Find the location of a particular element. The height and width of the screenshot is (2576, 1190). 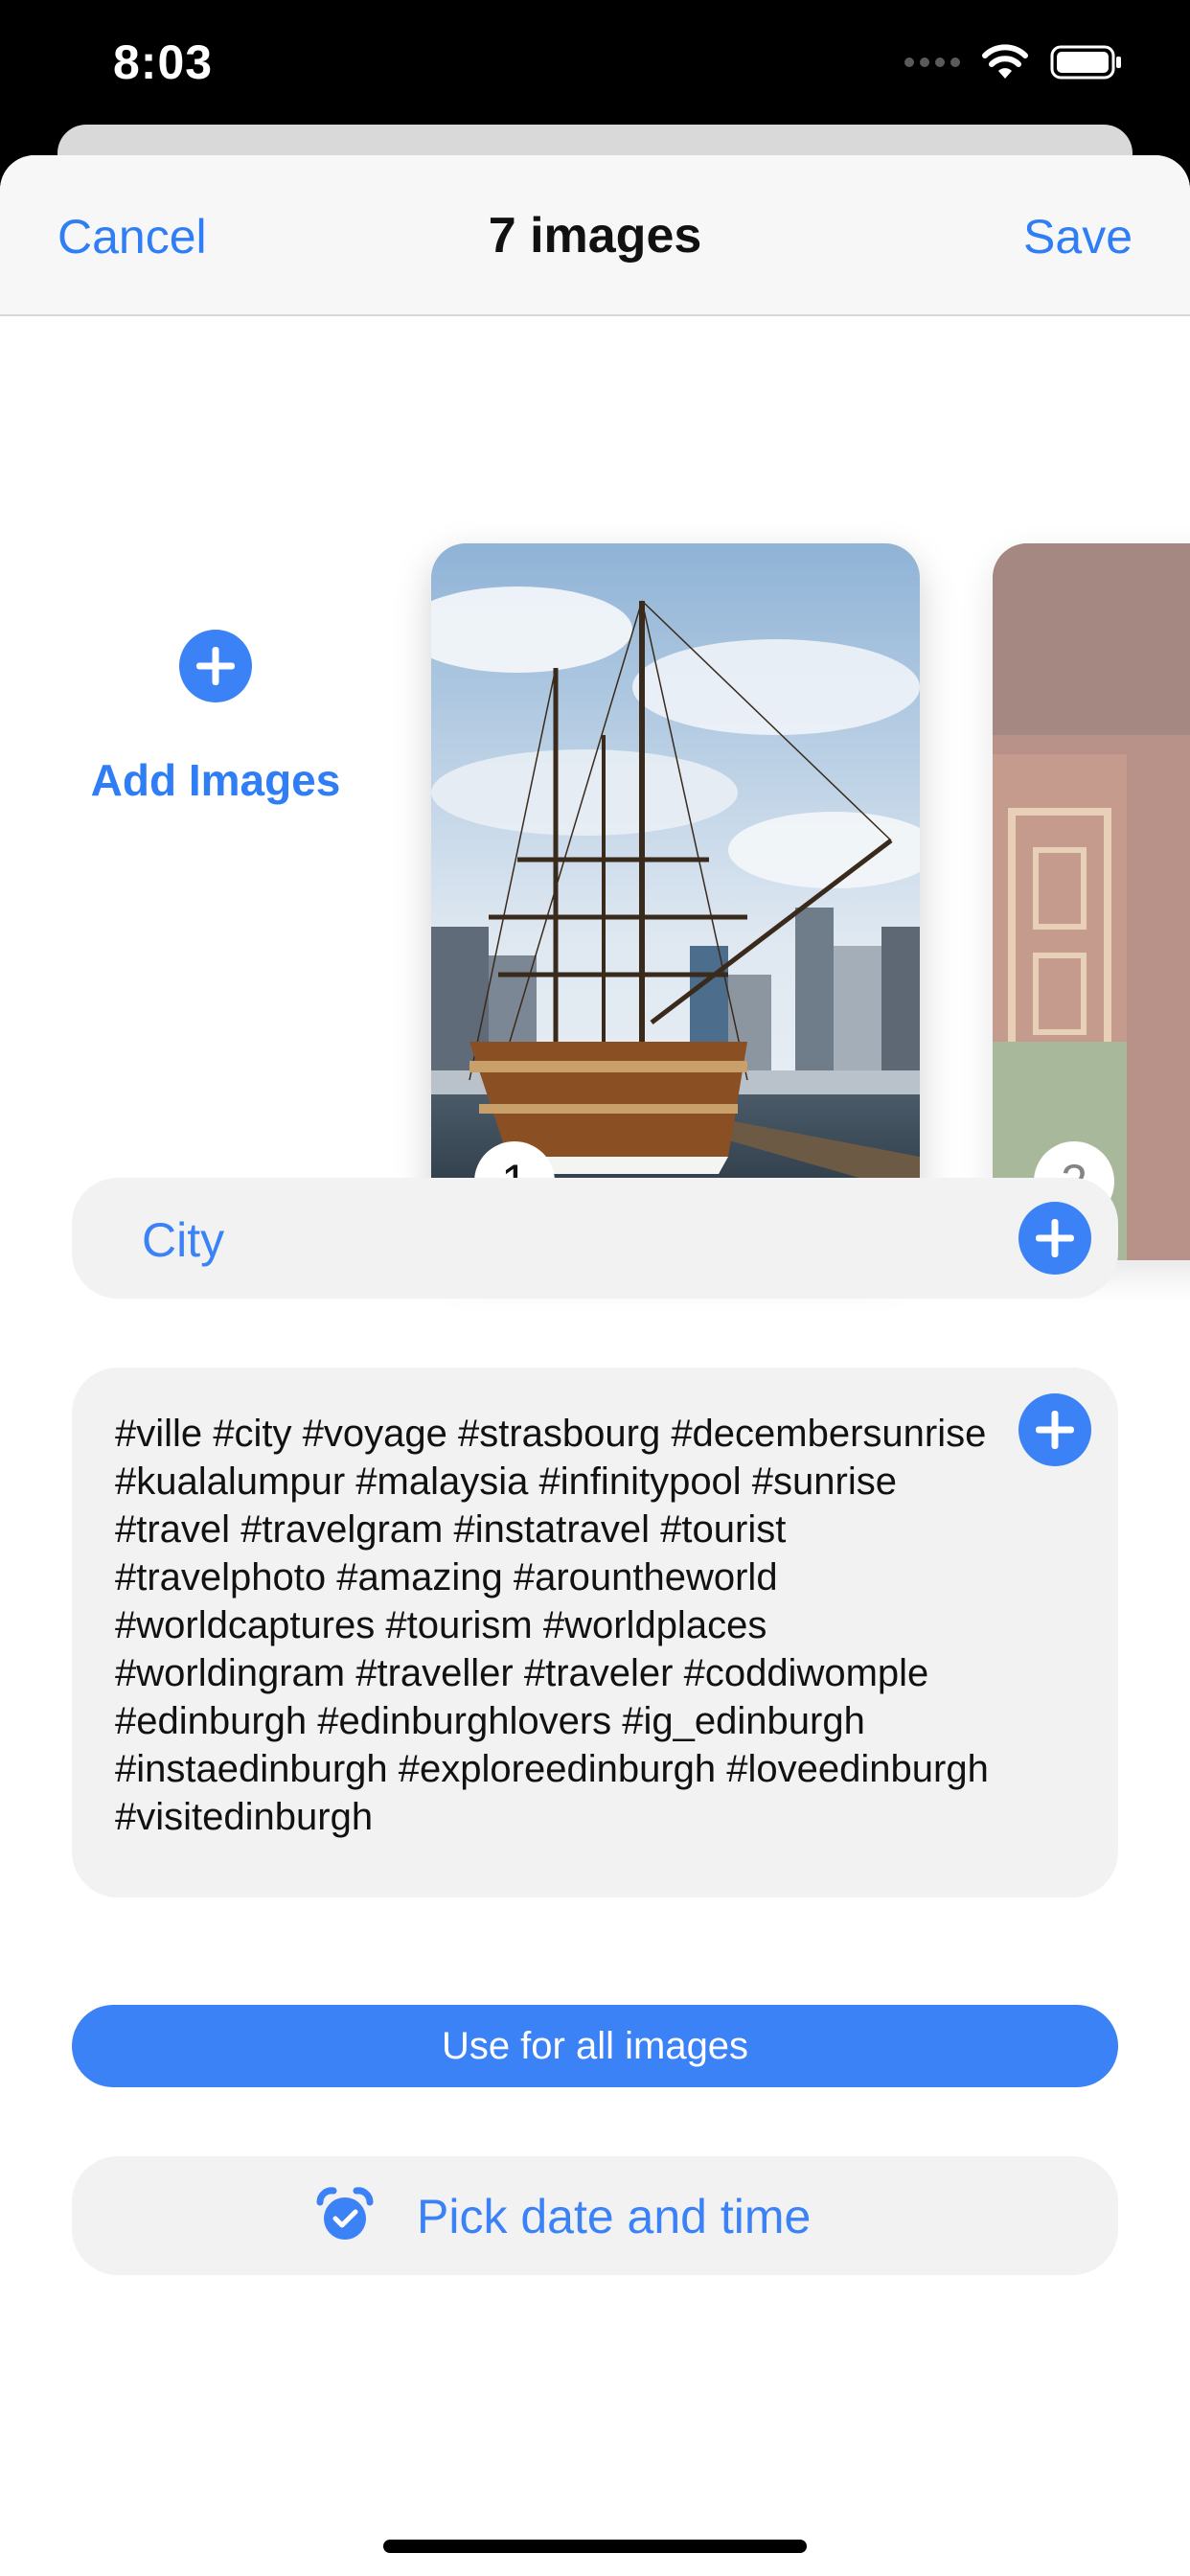

plus-icon is located at coordinates (216, 666).